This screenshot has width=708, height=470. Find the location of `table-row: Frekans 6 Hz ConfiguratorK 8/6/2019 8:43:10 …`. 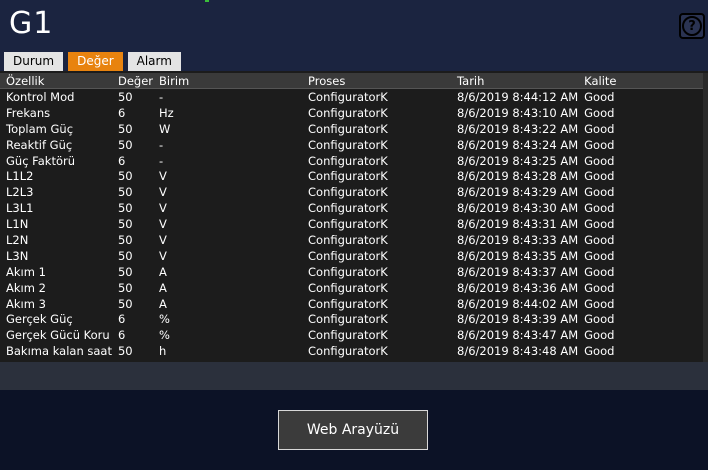

table-row: Frekans 6 Hz ConfiguratorK 8/6/2019 8:43:10 … is located at coordinates (351, 113).